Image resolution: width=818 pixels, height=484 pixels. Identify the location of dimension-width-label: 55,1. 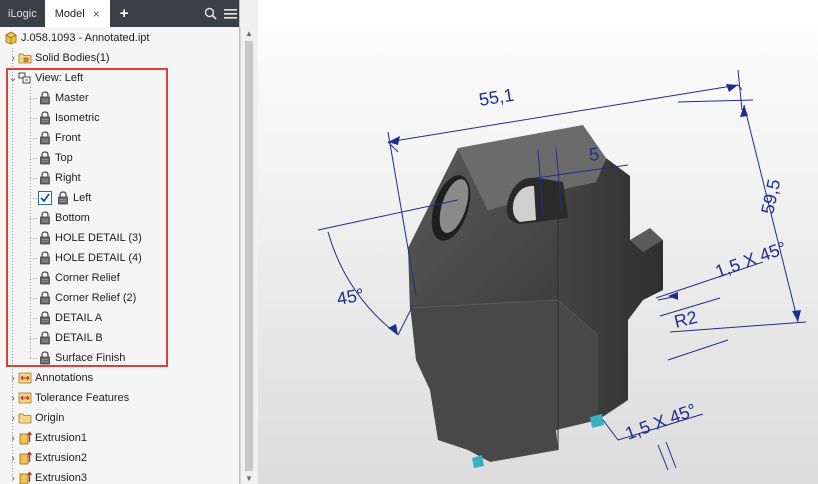
(496, 97).